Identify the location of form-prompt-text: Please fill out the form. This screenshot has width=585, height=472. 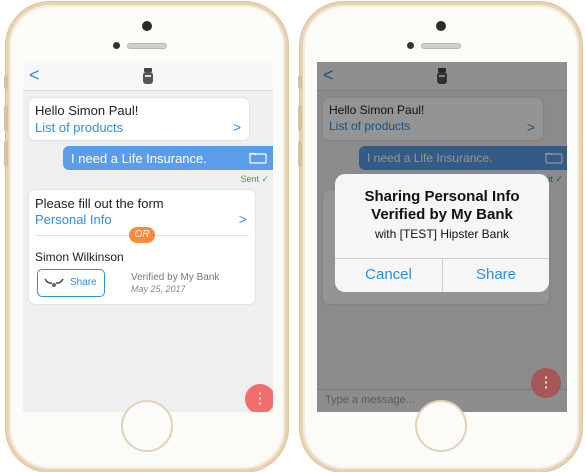
(99, 203).